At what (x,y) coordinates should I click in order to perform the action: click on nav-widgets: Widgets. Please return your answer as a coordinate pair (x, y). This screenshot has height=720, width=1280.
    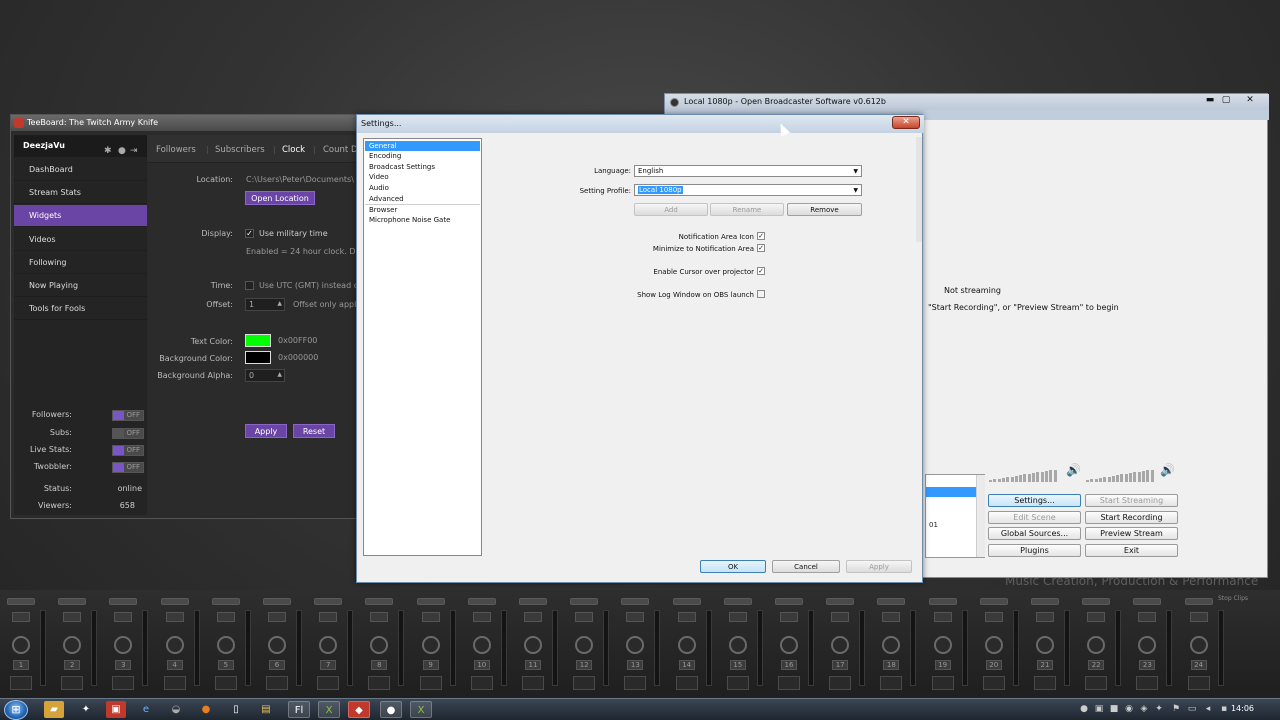
    Looking at the image, I should click on (80, 216).